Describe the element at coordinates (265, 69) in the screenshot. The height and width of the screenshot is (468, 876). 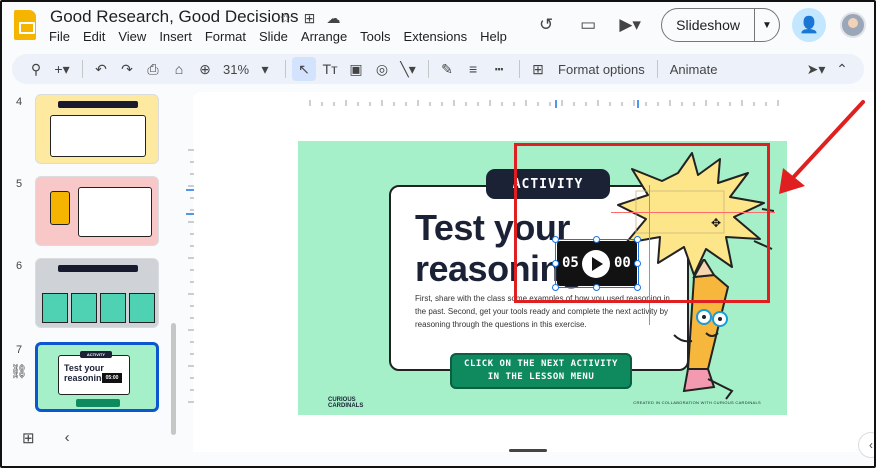
I see `chevron-down-icon: ▾` at that location.